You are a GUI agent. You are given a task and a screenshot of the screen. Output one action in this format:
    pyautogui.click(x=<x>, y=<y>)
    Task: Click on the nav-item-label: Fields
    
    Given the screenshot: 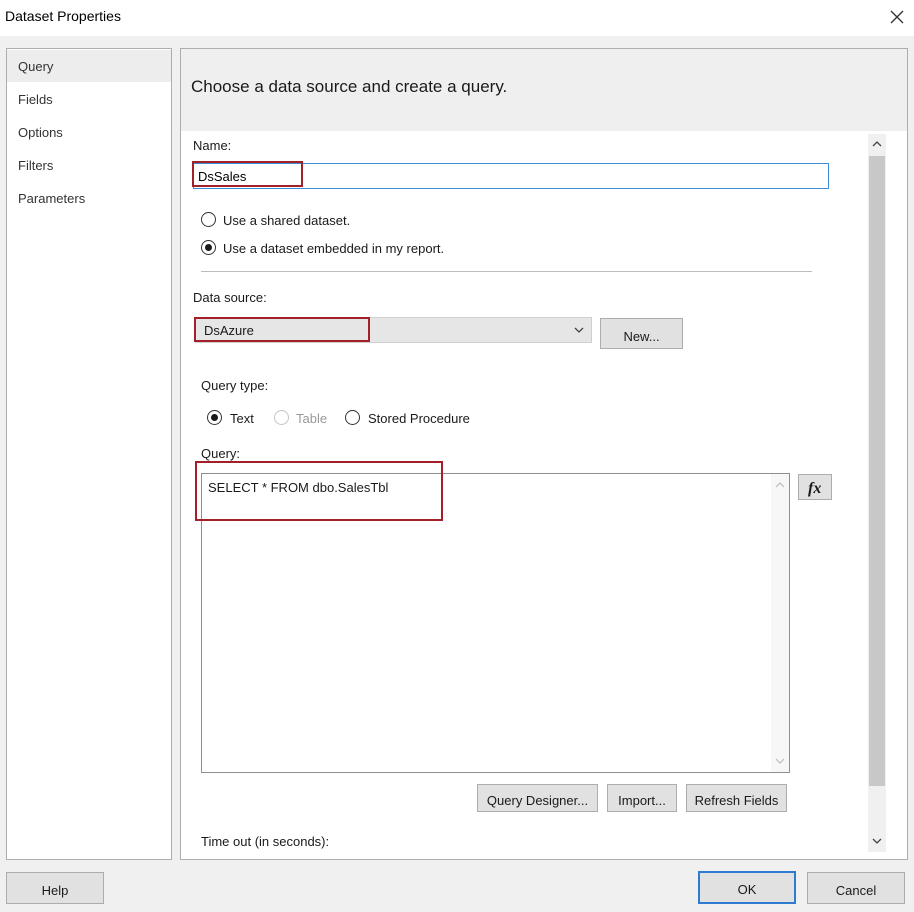 What is the action you would take?
    pyautogui.click(x=35, y=99)
    